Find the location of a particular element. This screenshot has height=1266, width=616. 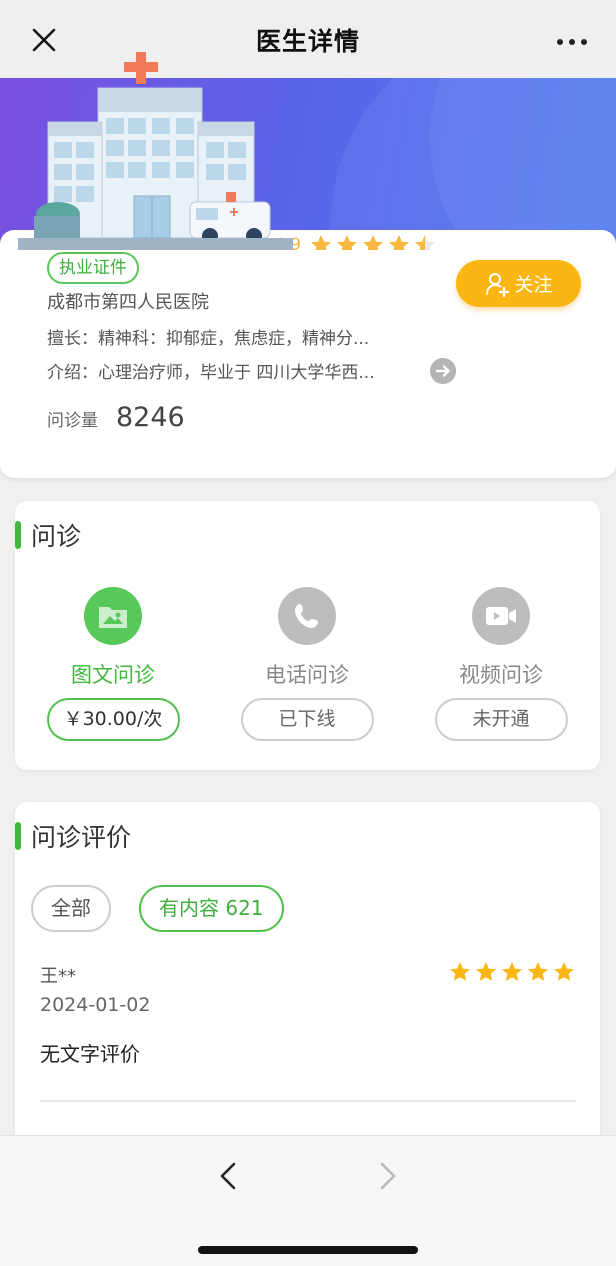

service-name: 图文问诊 is located at coordinates (113, 675).